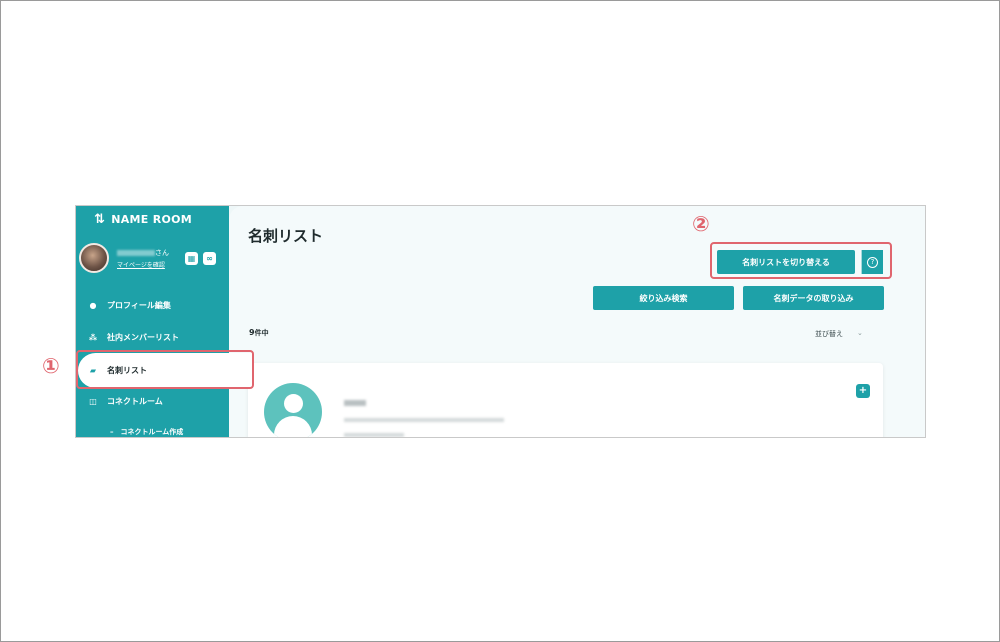 The height and width of the screenshot is (642, 1000). What do you see at coordinates (829, 334) in the screenshot?
I see `sort-label: 並び替え` at bounding box center [829, 334].